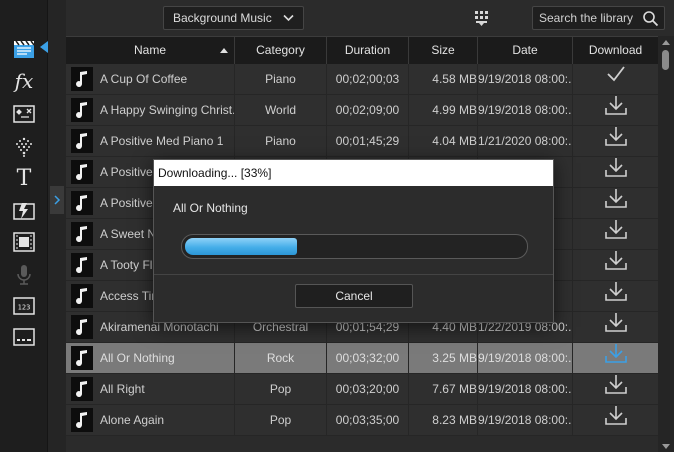  I want to click on cell-category: Pop, so click(281, 420).